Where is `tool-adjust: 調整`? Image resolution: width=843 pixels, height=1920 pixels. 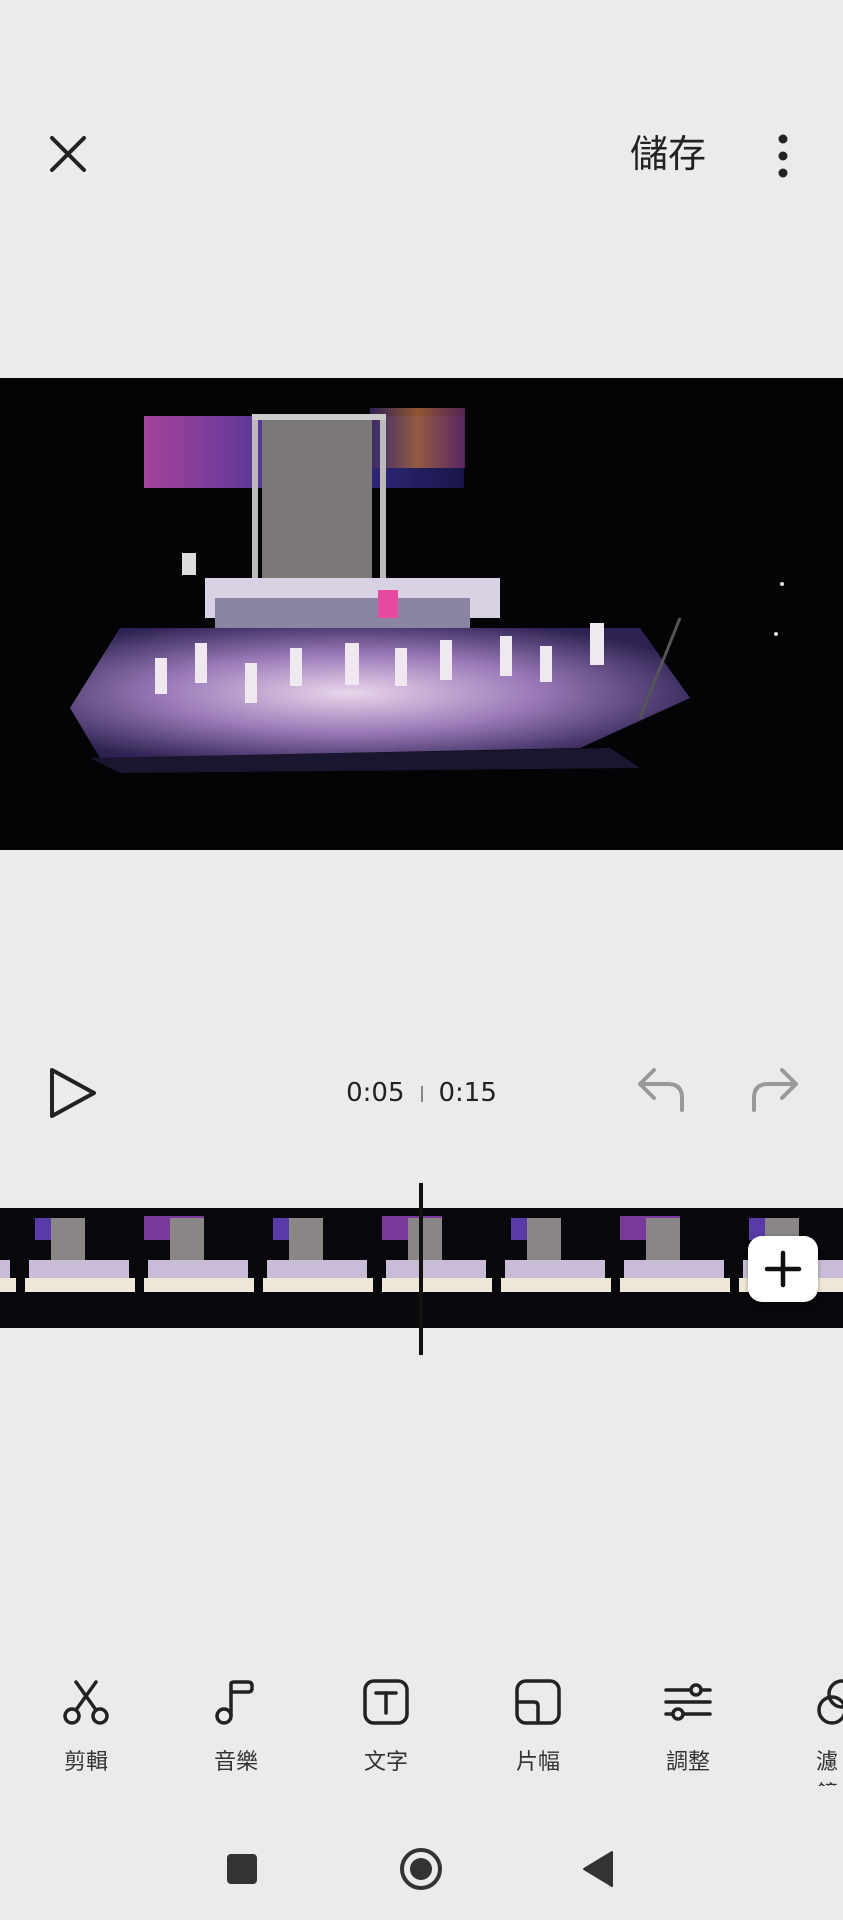 tool-adjust: 調整 is located at coordinates (688, 1731).